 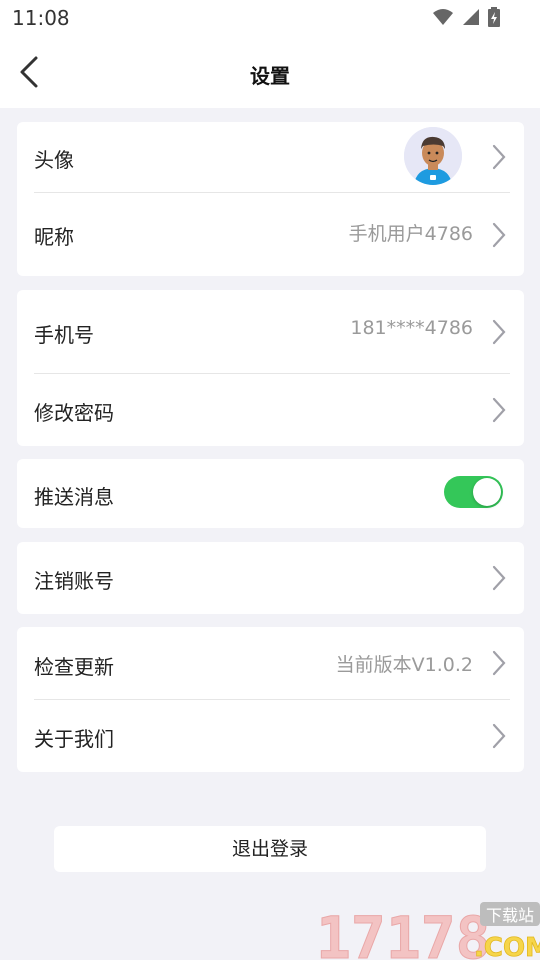 I want to click on cancel-account-card: 注销账号, so click(x=270, y=578).